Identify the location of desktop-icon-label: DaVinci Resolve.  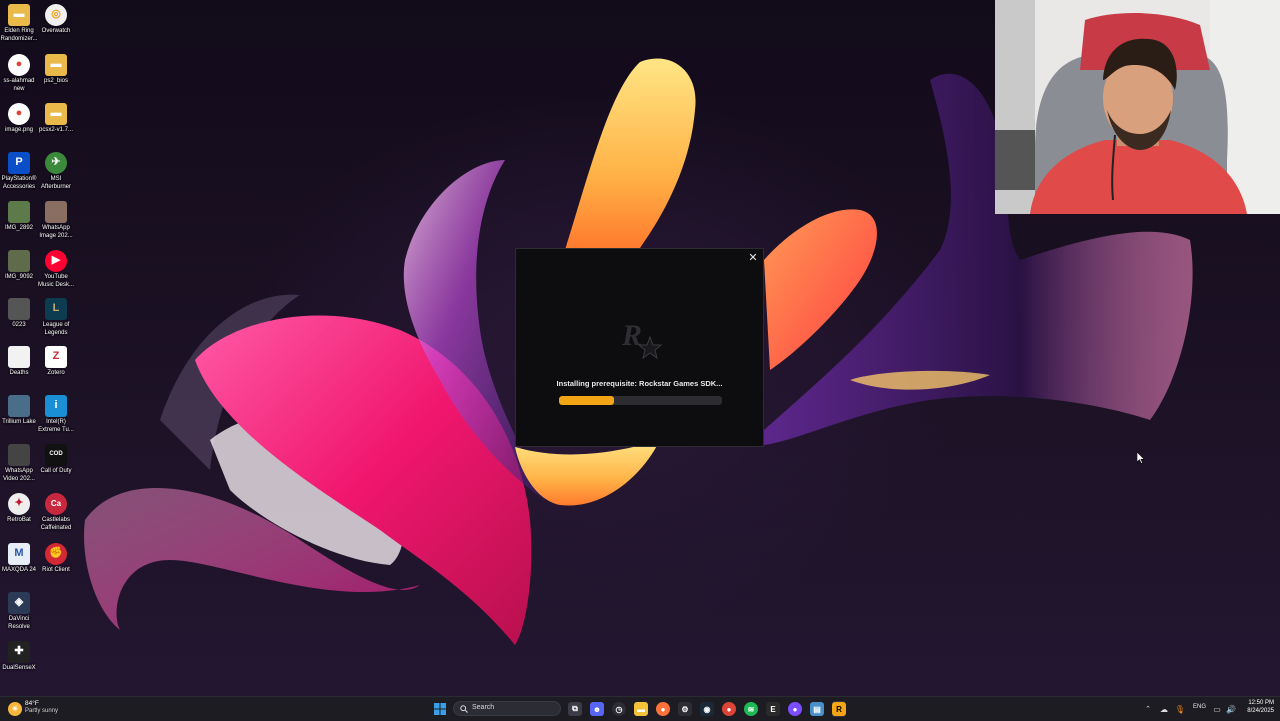
(19, 623).